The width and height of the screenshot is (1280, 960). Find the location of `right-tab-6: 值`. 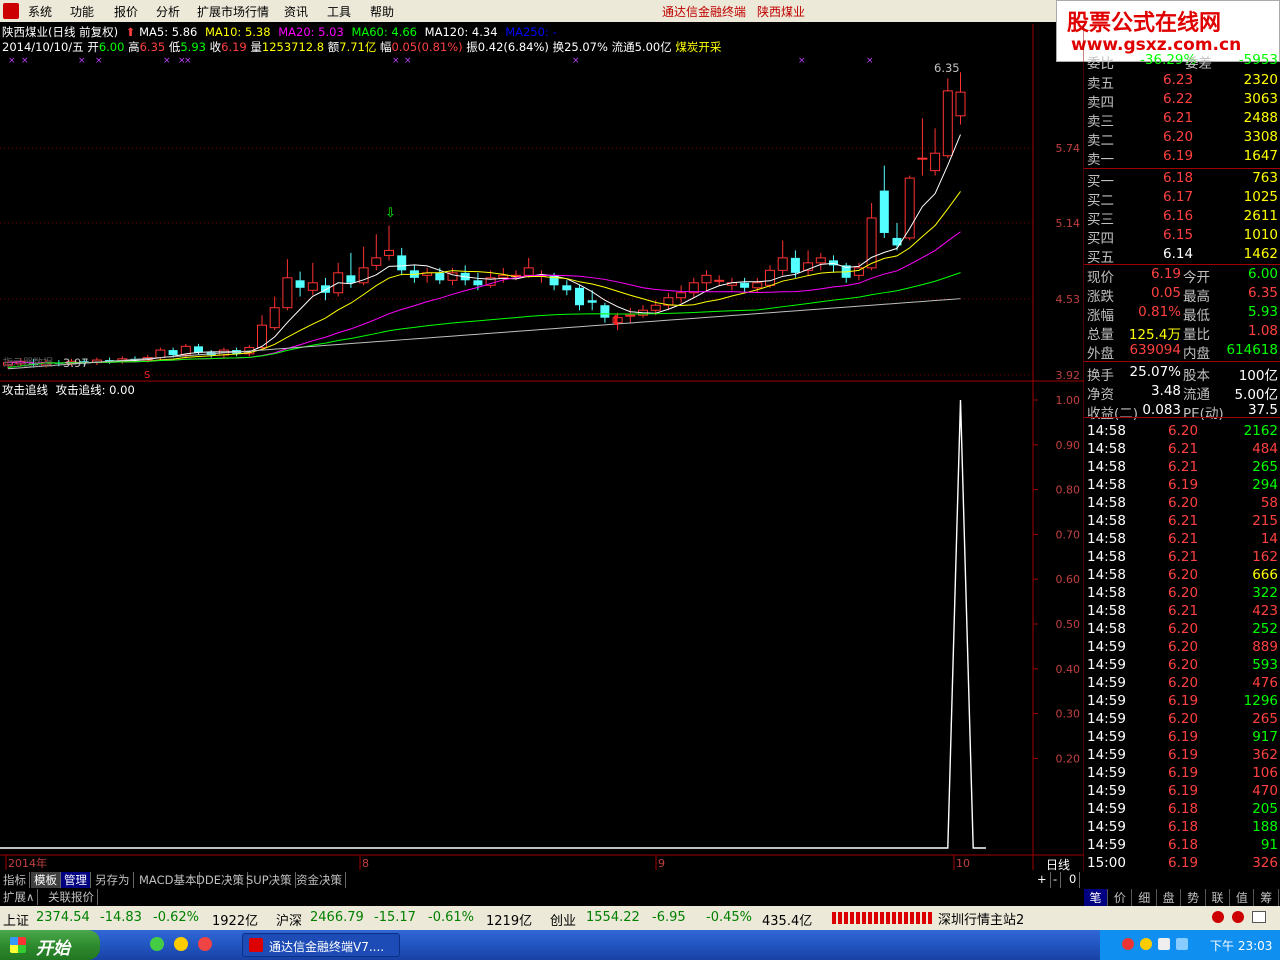

right-tab-6: 值 is located at coordinates (1242, 897).